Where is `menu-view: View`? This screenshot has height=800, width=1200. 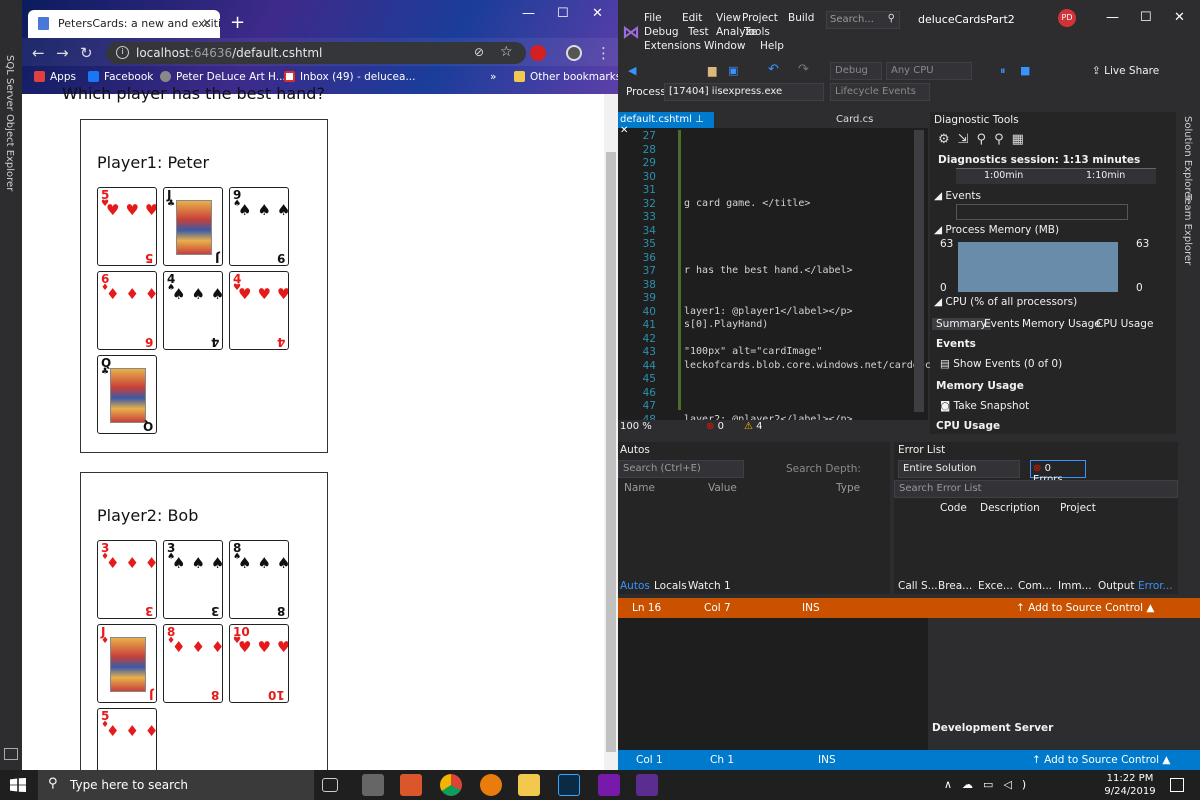
menu-view: View is located at coordinates (728, 18).